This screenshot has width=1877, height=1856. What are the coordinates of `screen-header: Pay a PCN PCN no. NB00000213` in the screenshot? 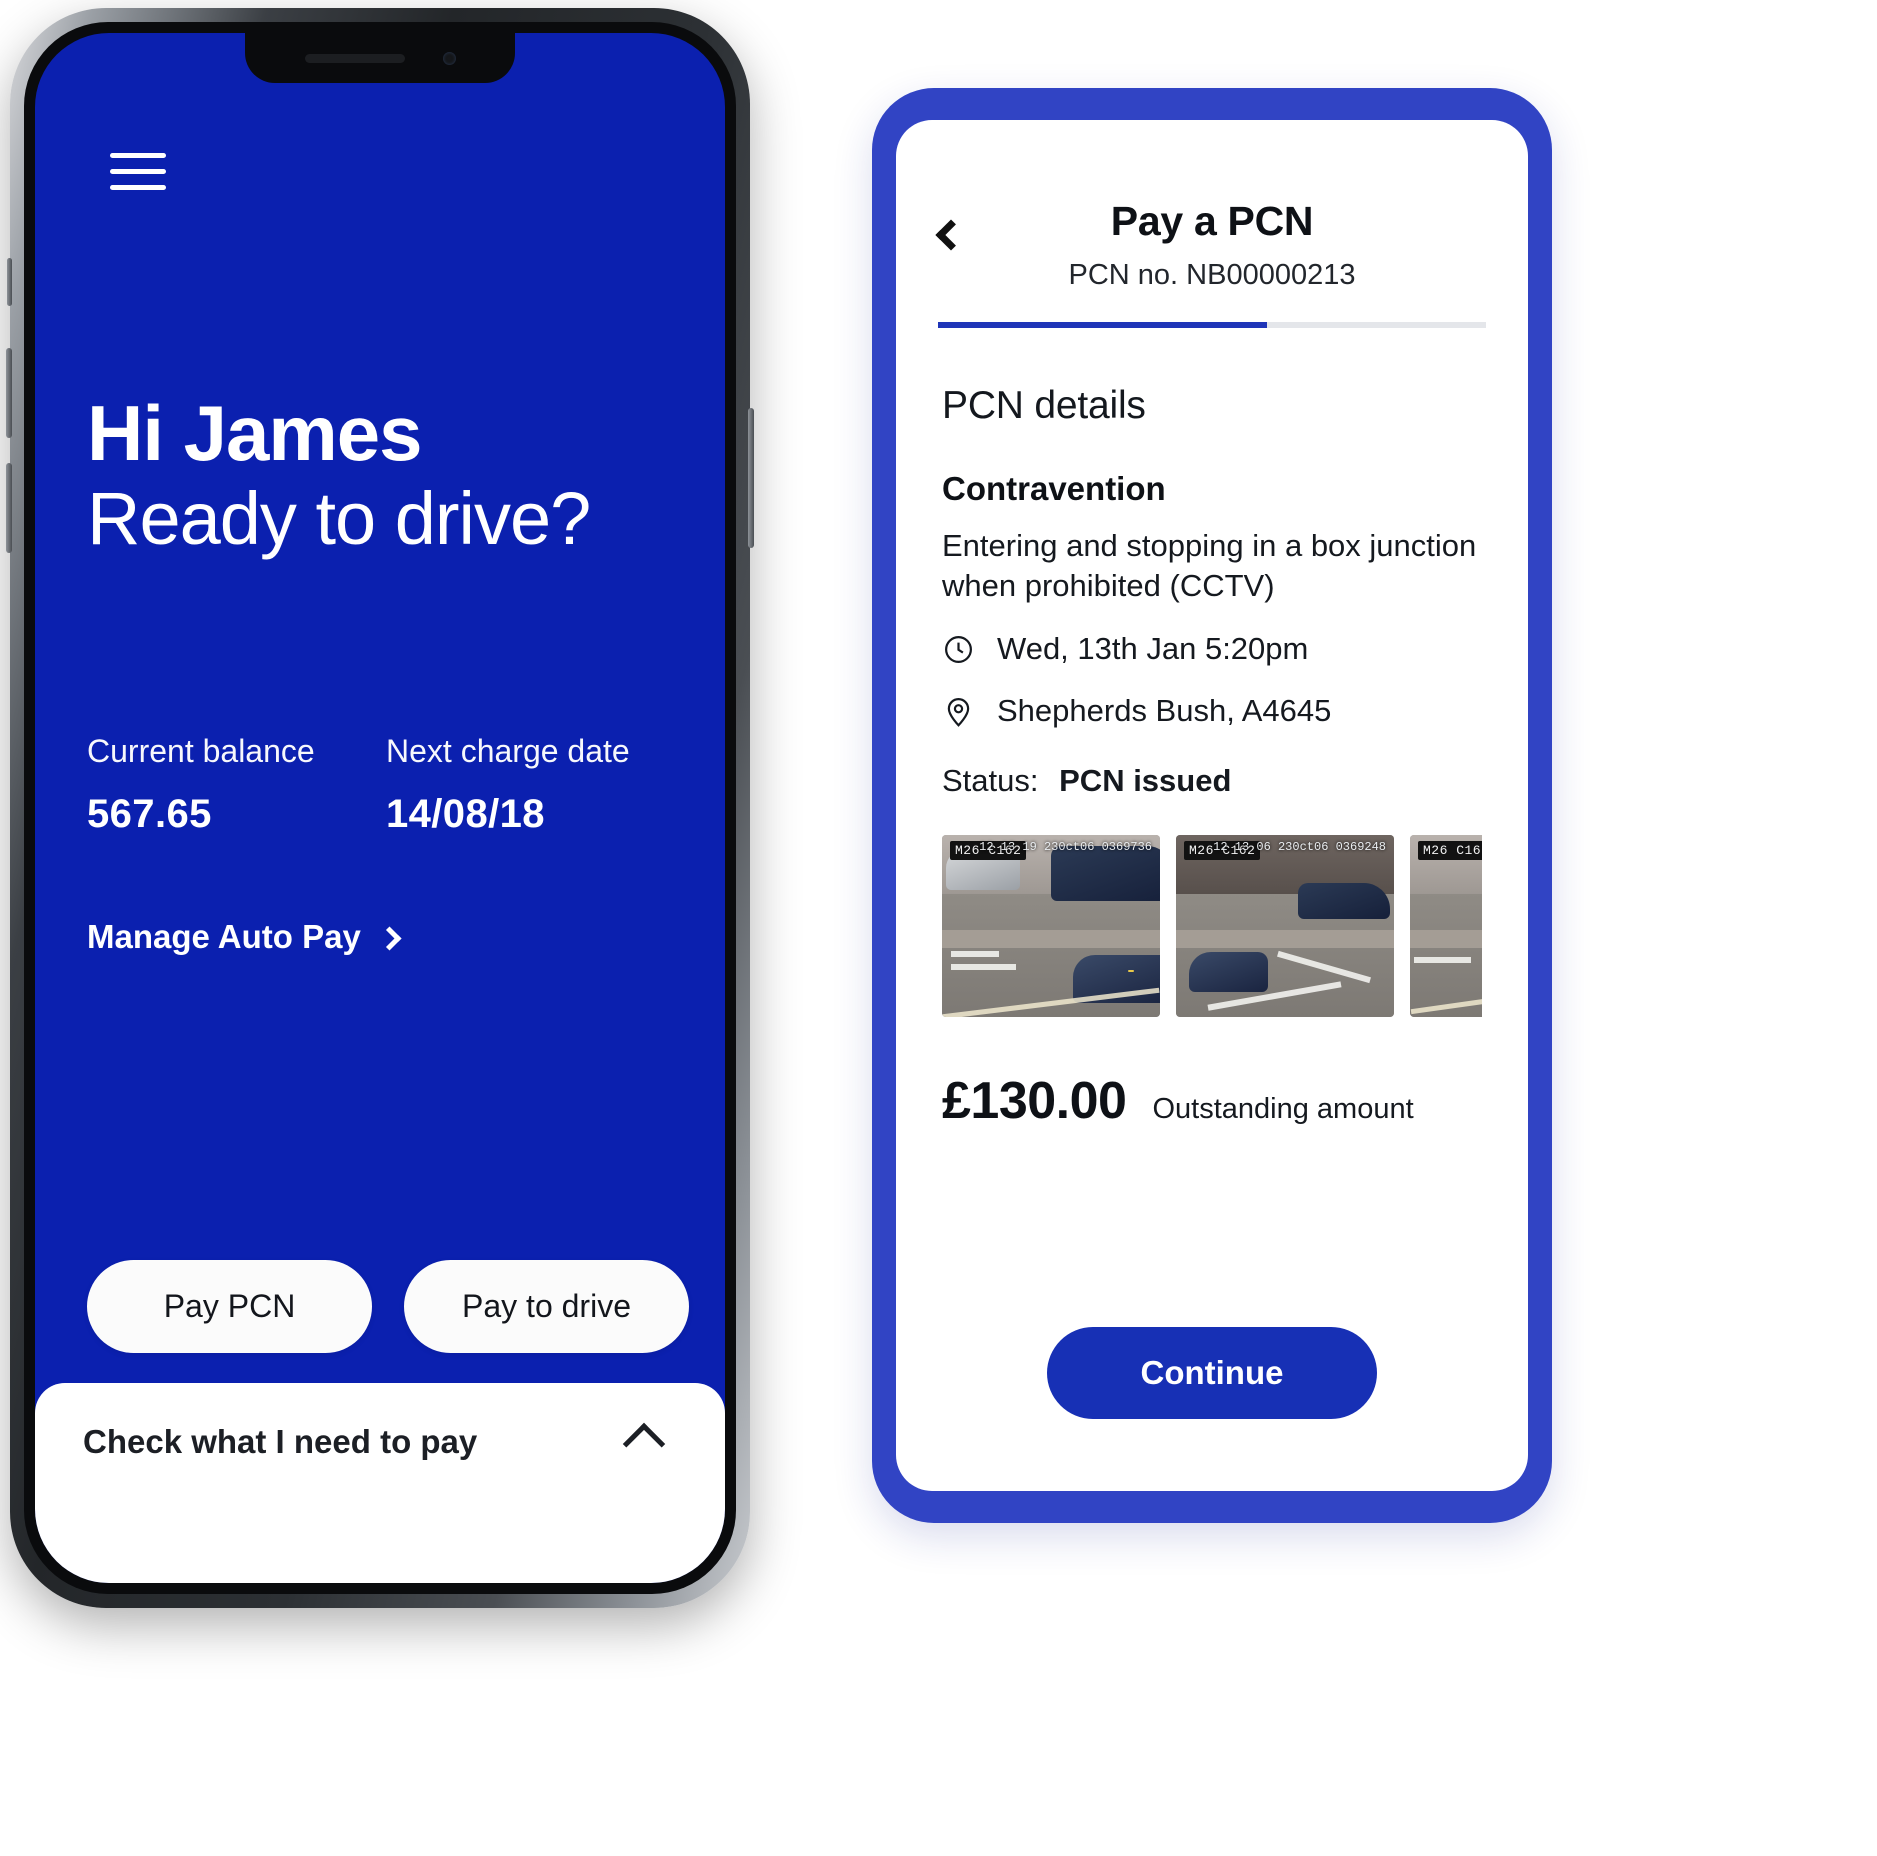 It's located at (1212, 224).